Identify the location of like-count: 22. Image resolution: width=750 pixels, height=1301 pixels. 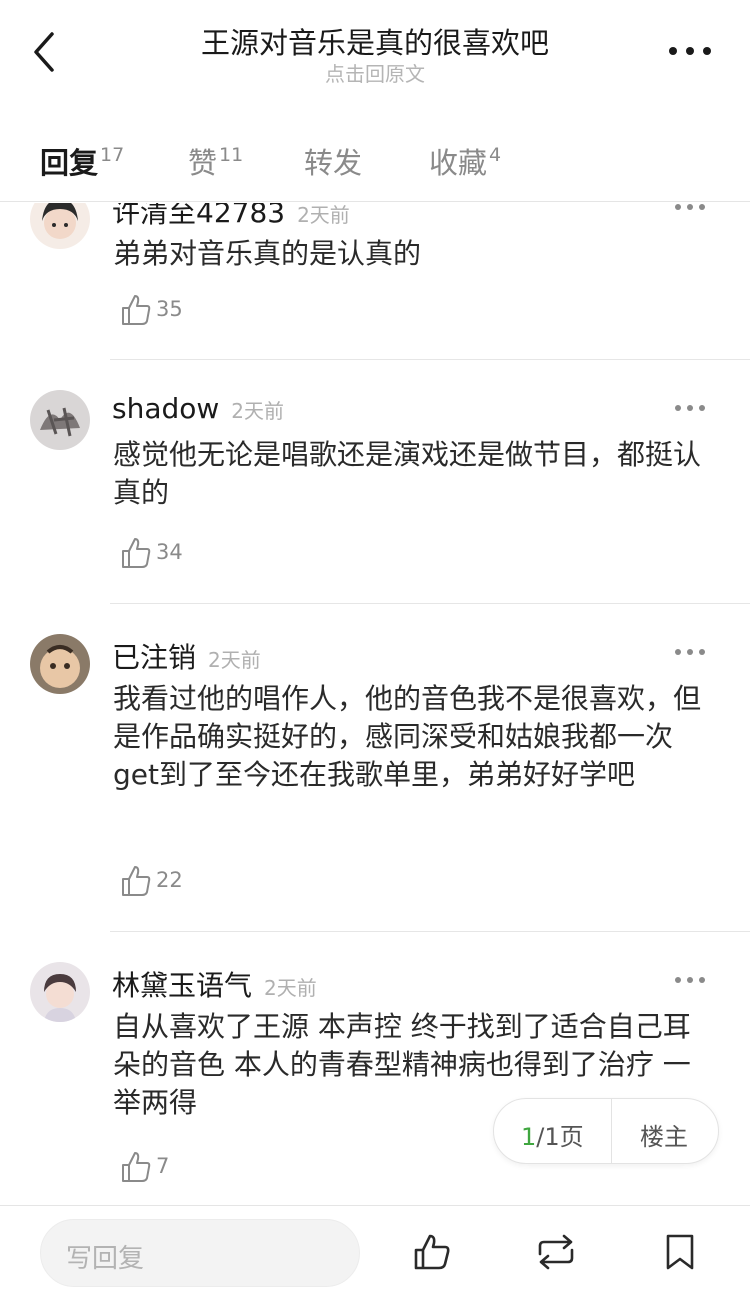
(169, 880).